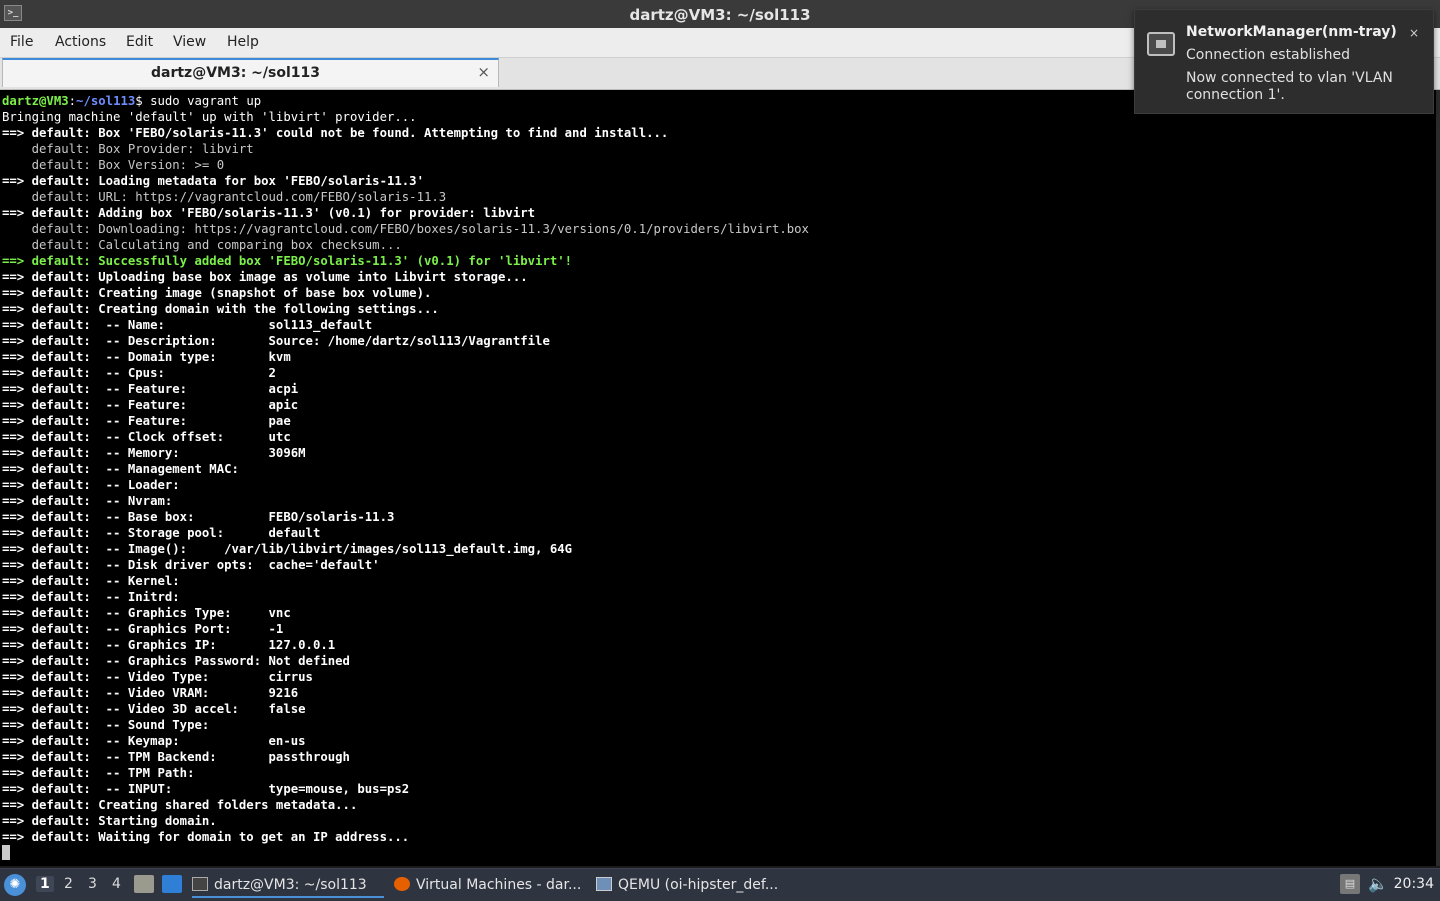 The height and width of the screenshot is (901, 1440). I want to click on terminal-line: ==> default: -- Graphics Port: -1, so click(405, 629).